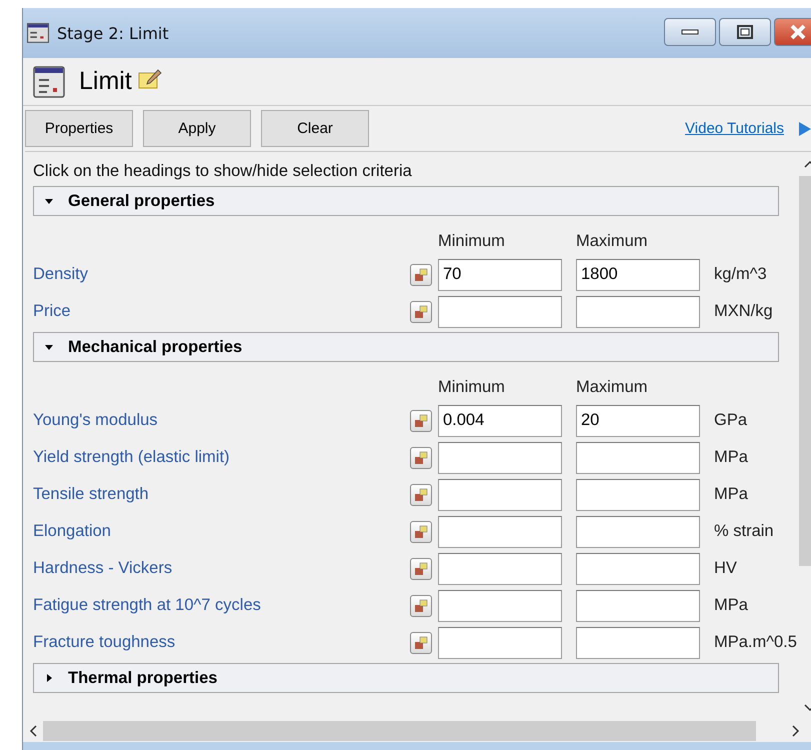  I want to click on minimize-icon, so click(690, 32).